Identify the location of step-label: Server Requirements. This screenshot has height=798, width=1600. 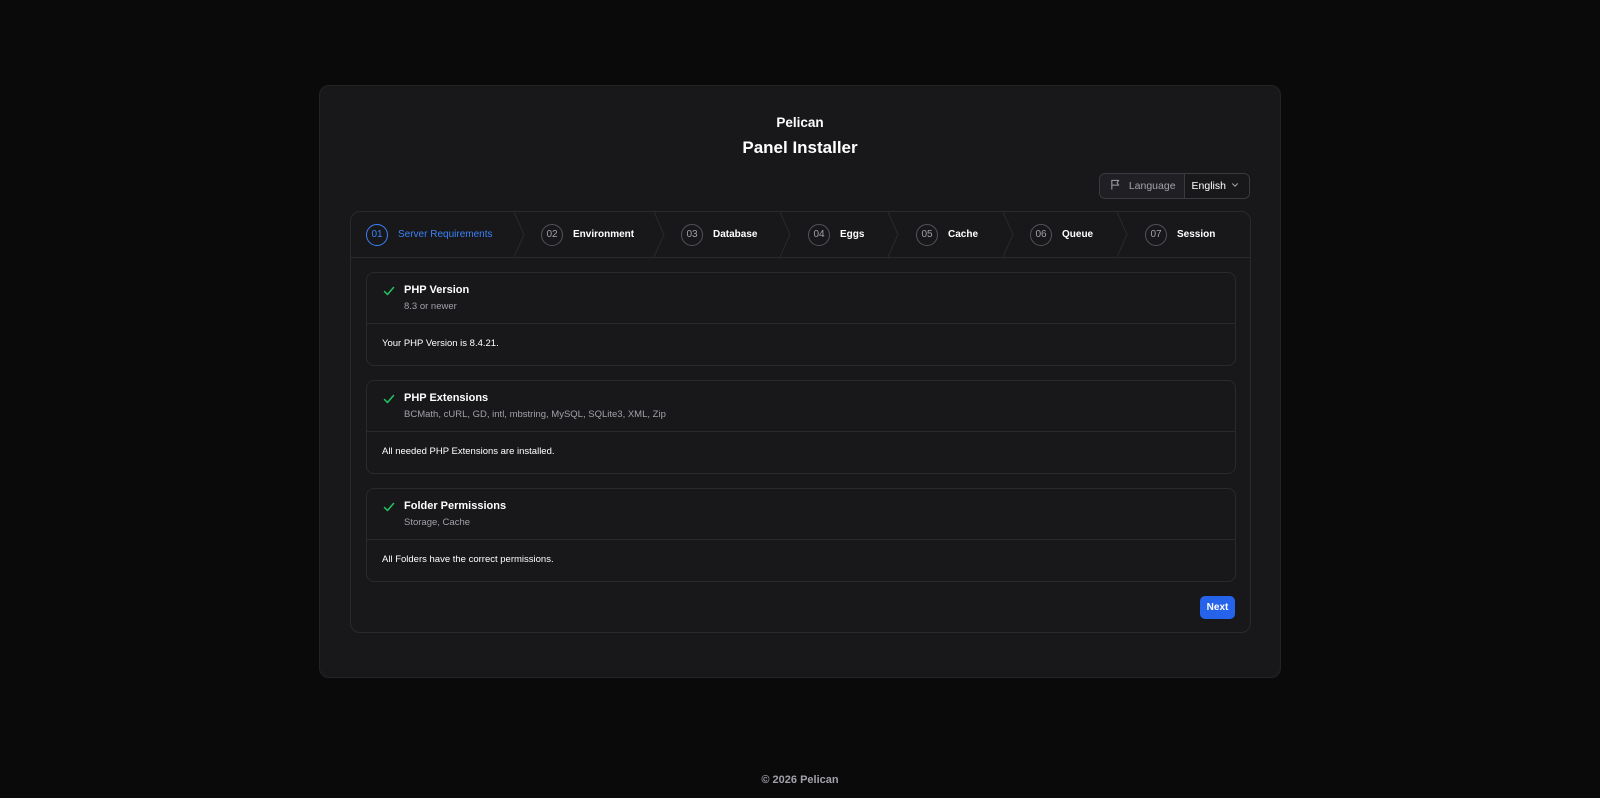
(445, 234).